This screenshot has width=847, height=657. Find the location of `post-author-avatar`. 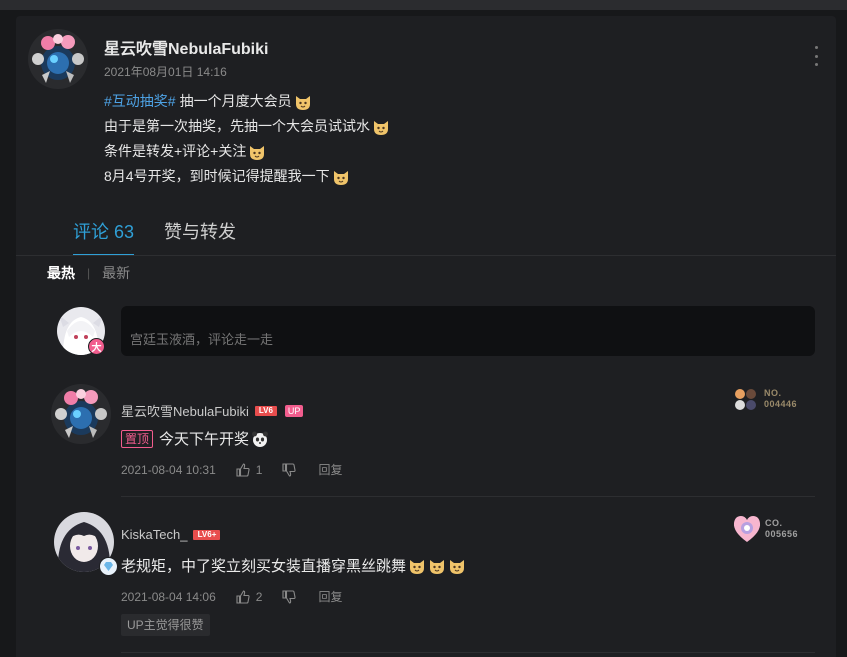

post-author-avatar is located at coordinates (58, 59).